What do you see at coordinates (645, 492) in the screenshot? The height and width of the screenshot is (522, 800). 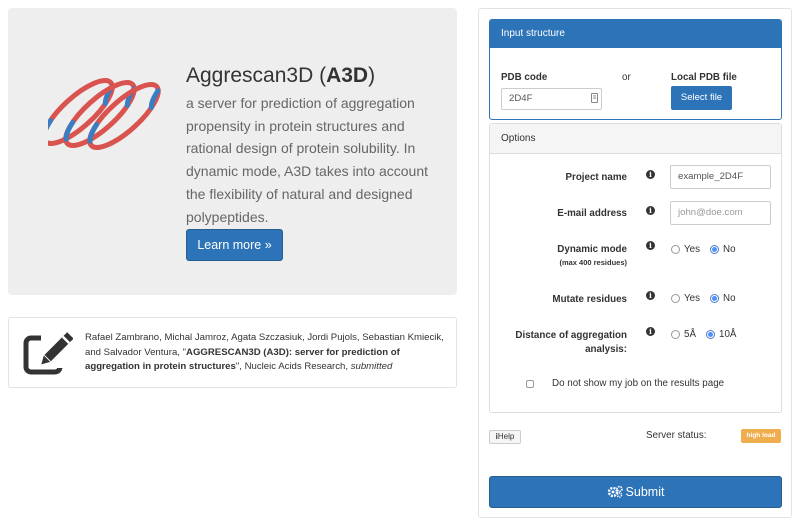 I see `submit-label: Submit` at bounding box center [645, 492].